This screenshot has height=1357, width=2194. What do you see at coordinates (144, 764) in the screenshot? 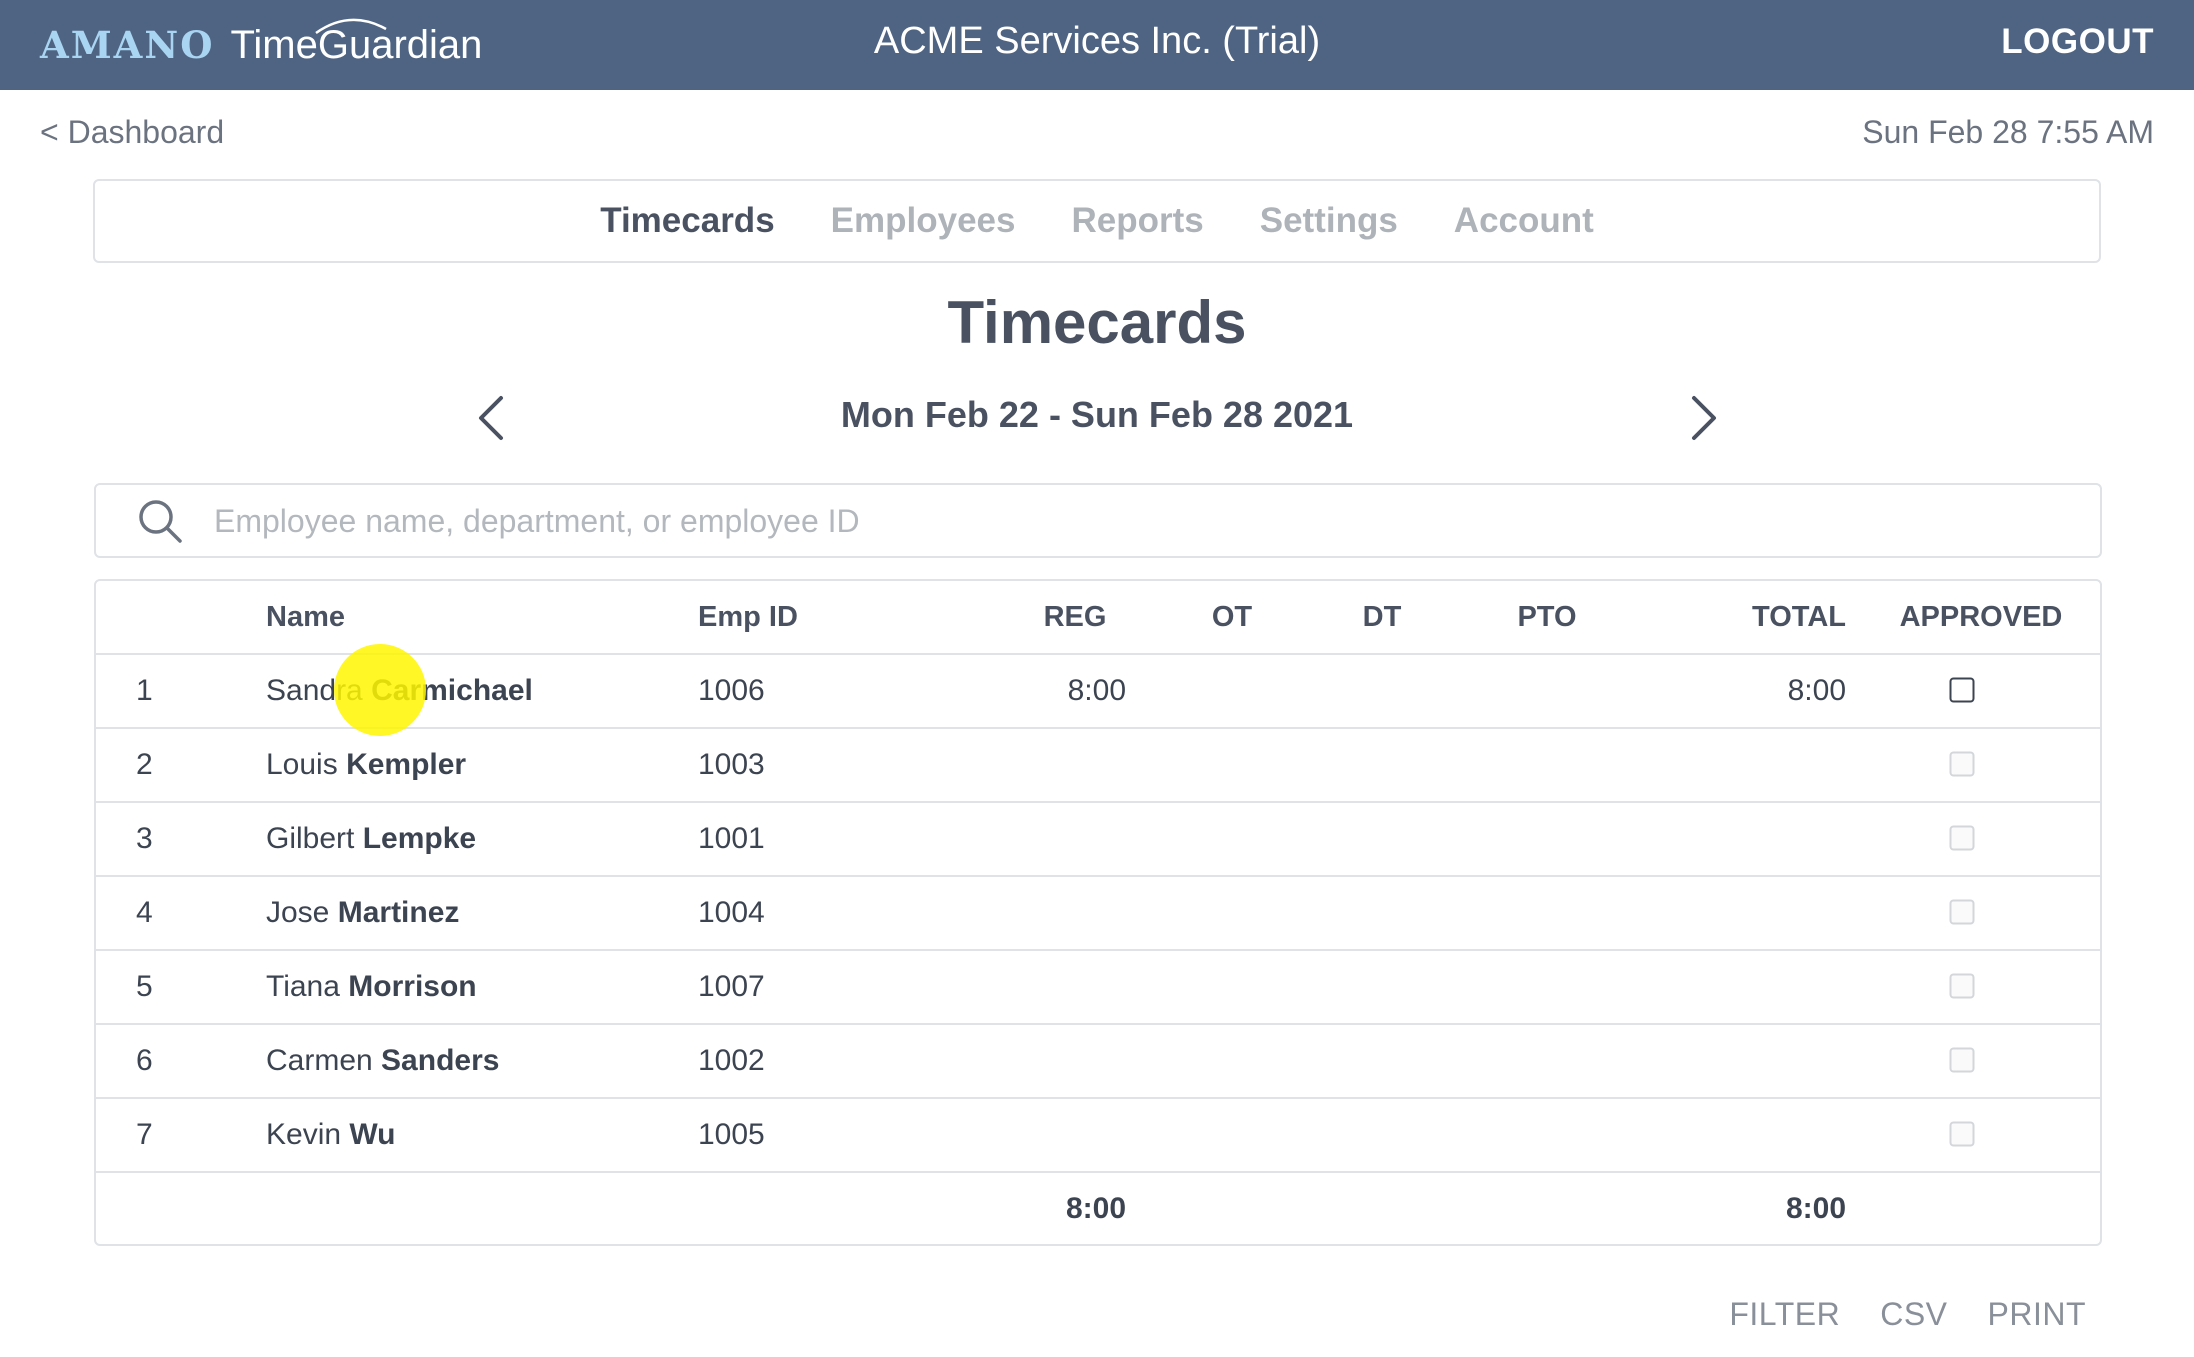
I see `row-number: 2` at bounding box center [144, 764].